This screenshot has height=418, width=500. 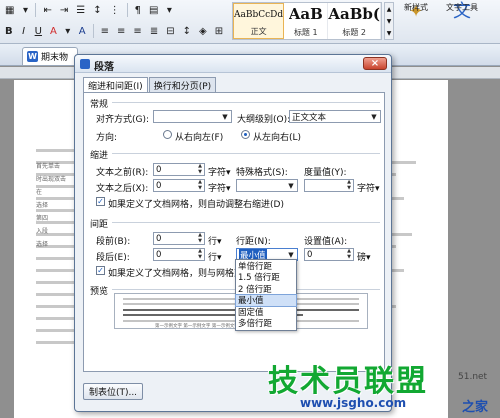 I want to click on style-name: 标题 1, so click(x=305, y=32).